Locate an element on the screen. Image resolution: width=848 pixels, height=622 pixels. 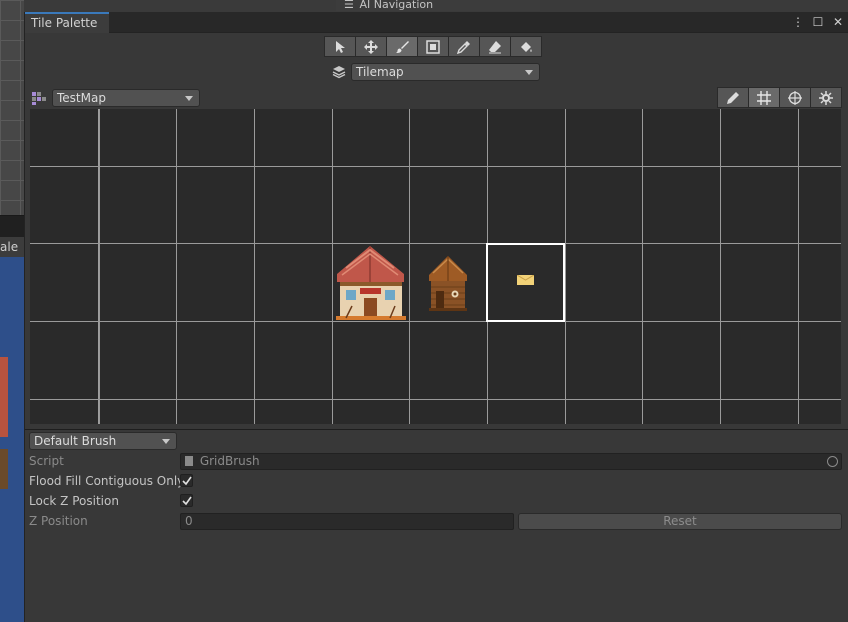
active-tilemap-dropdown: Tilemap is located at coordinates (445, 72).